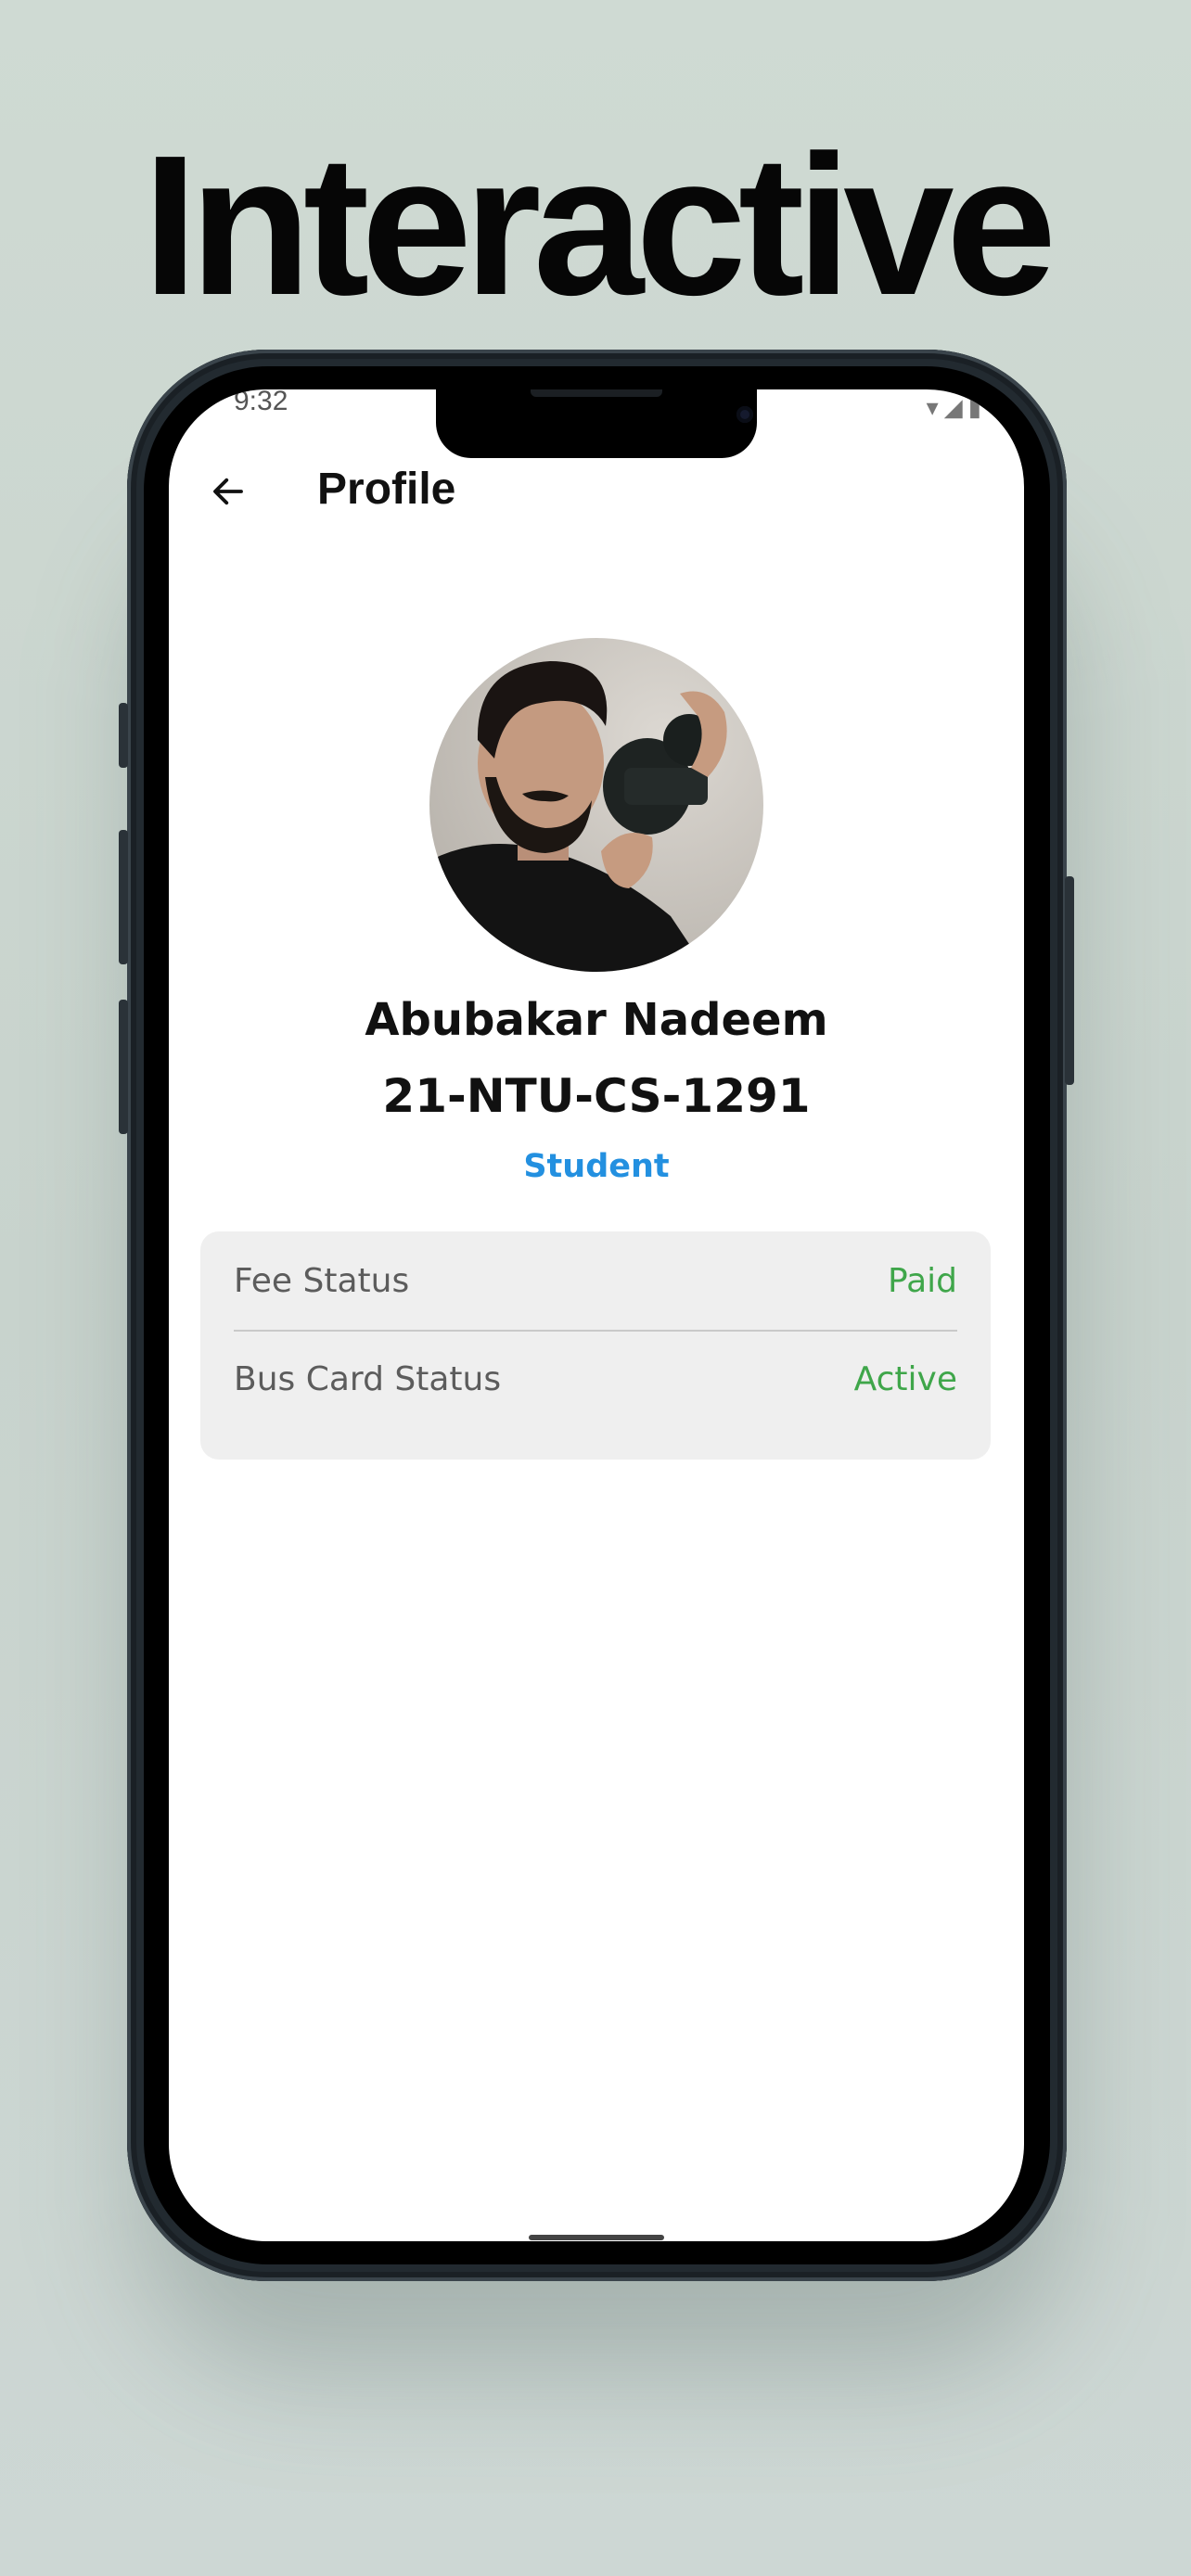 This screenshot has height=2576, width=1191. Describe the element at coordinates (368, 1378) in the screenshot. I see `bus-card-status-label: Bus Card Status` at that location.